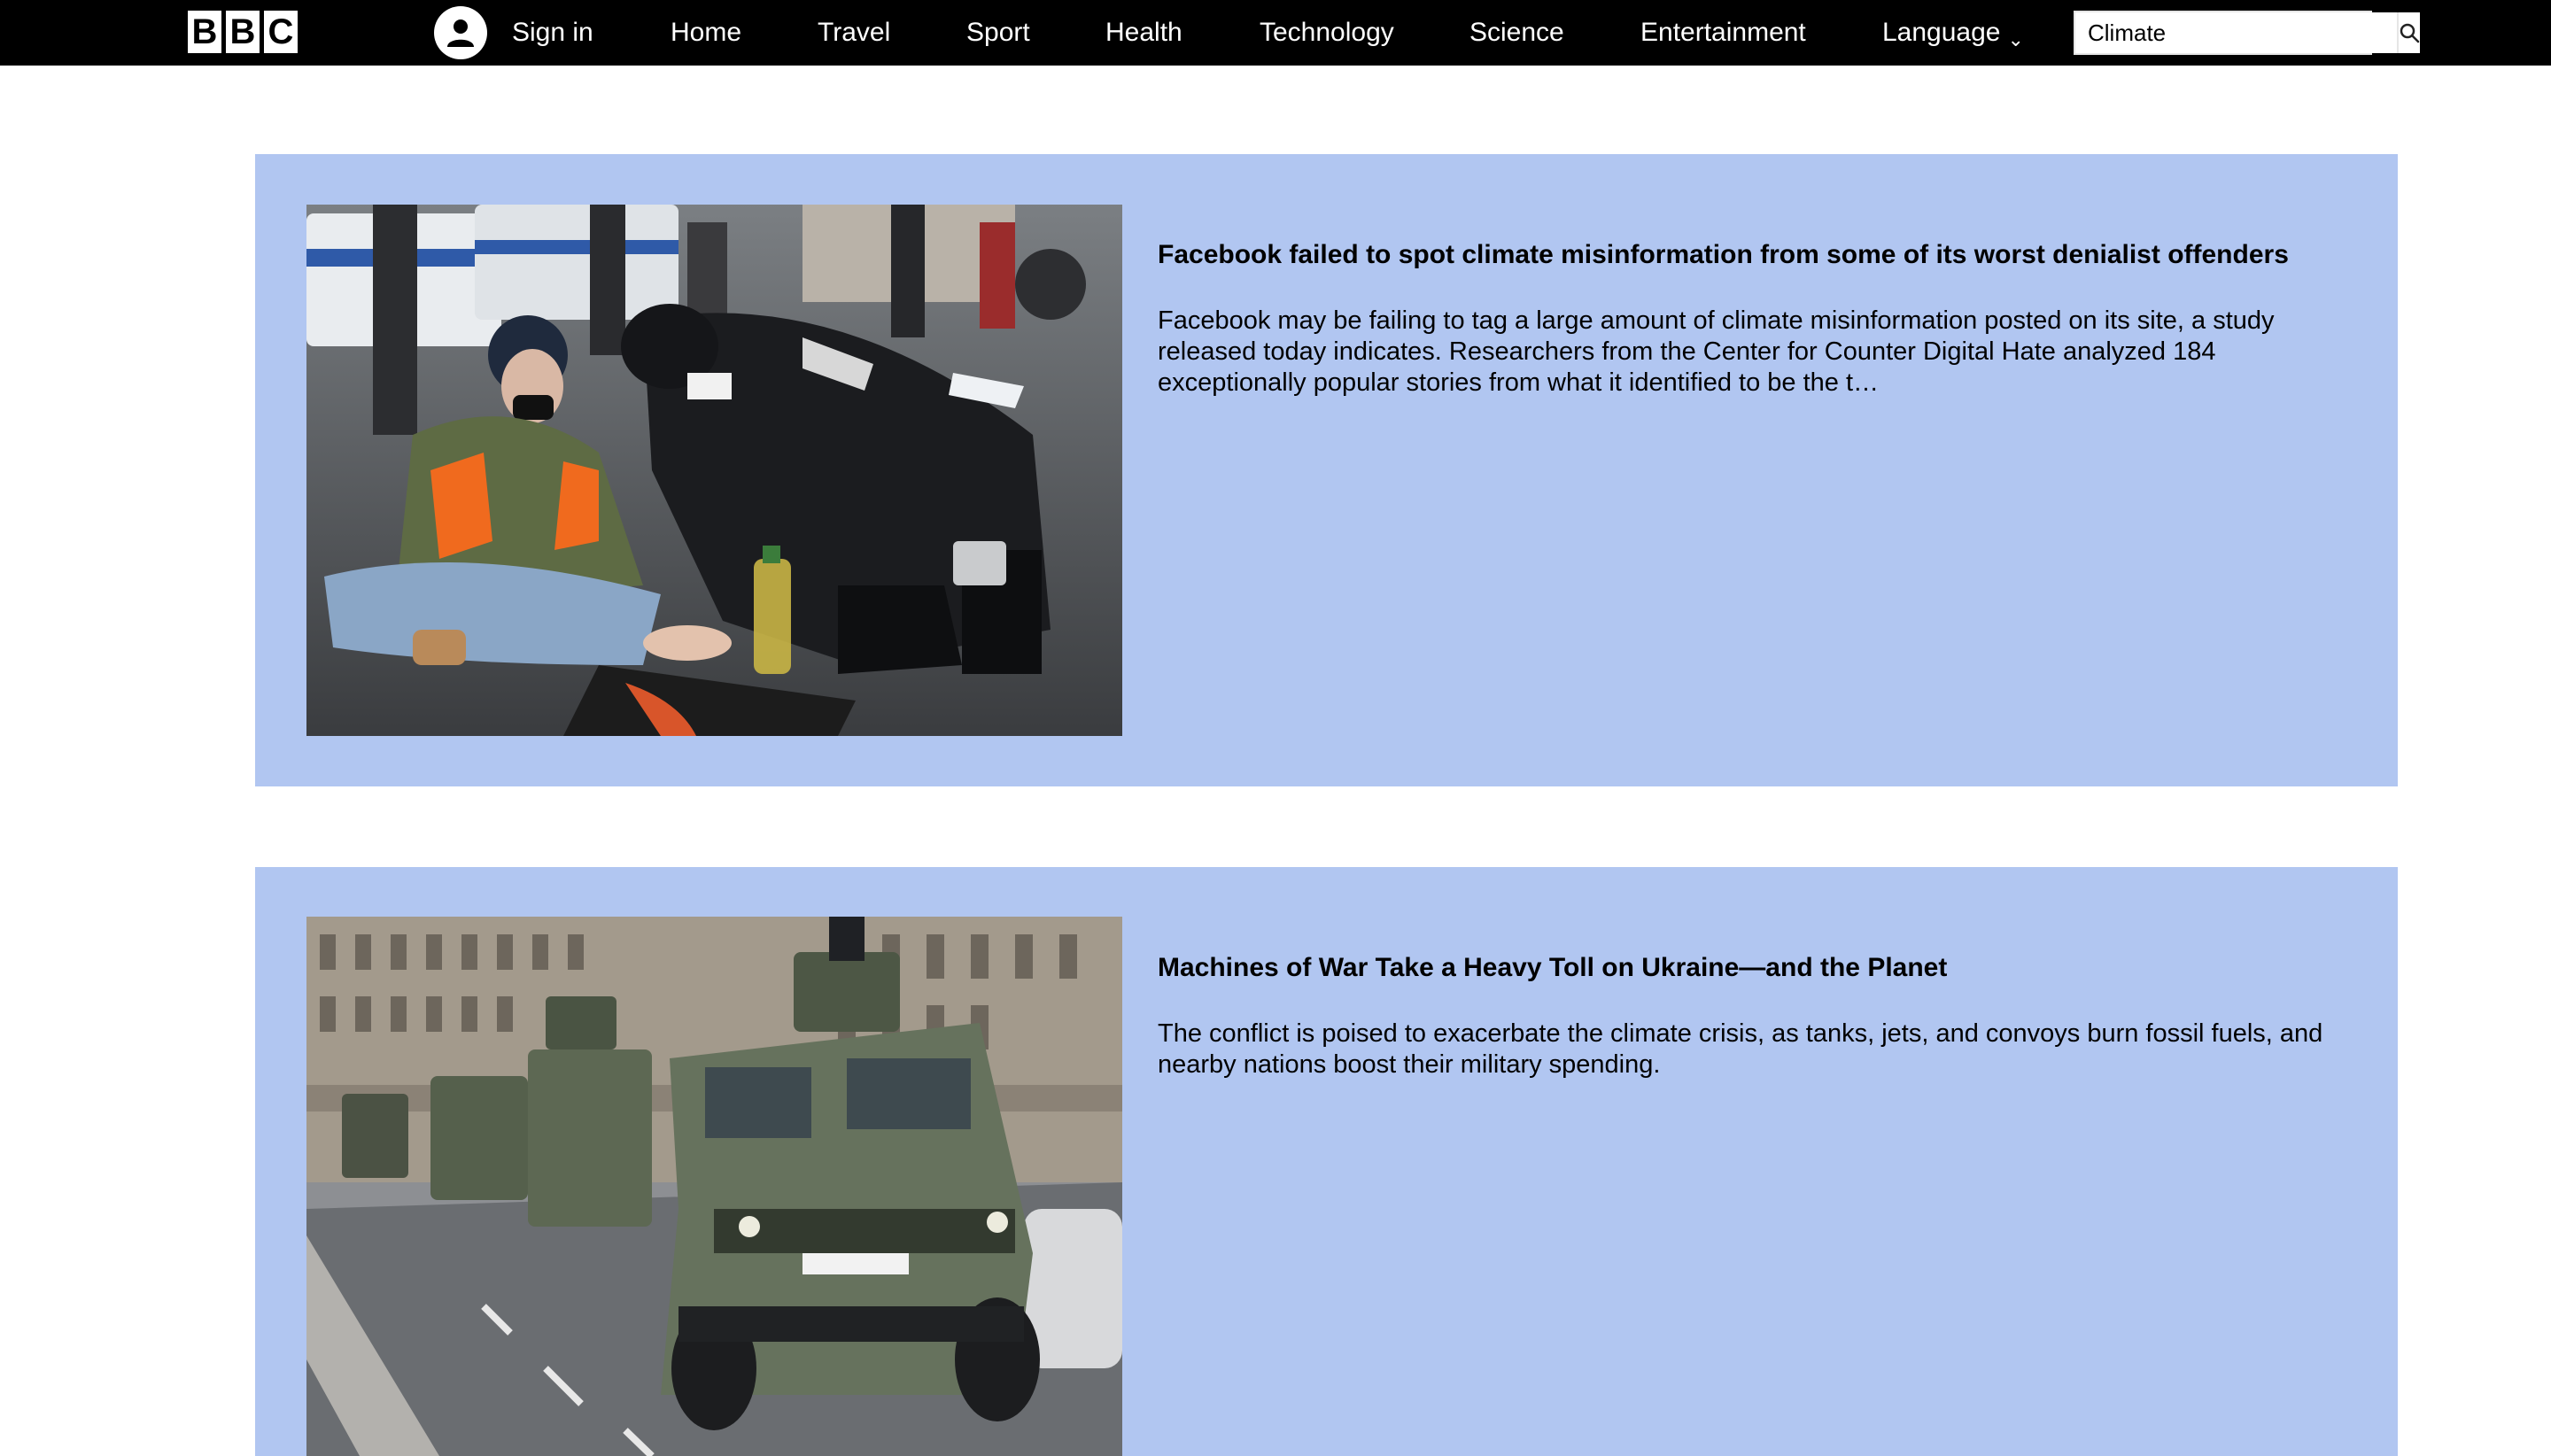 The image size is (2551, 1456). I want to click on search-icon, so click(2410, 33).